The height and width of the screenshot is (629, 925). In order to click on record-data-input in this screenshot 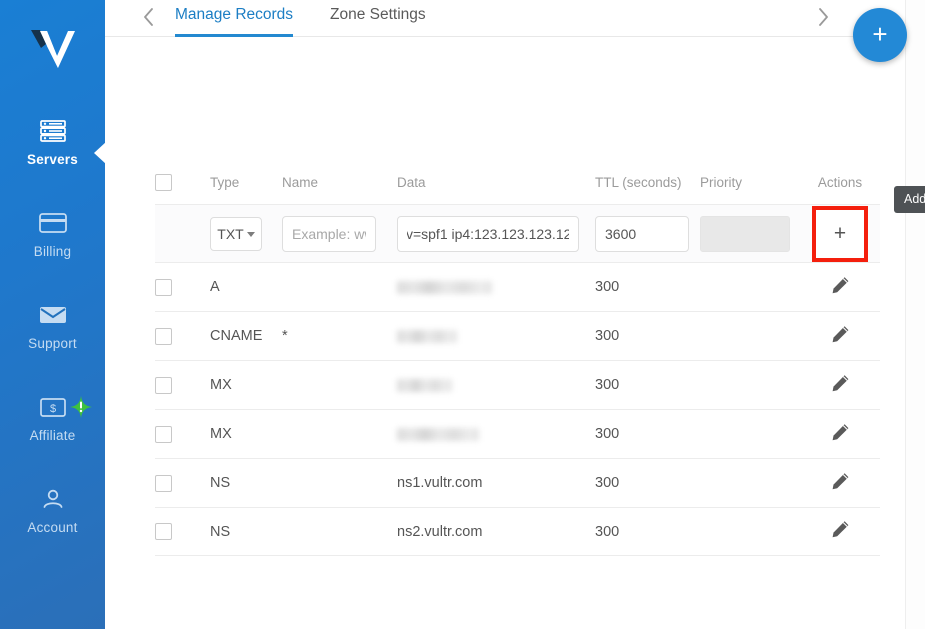, I will do `click(488, 233)`.